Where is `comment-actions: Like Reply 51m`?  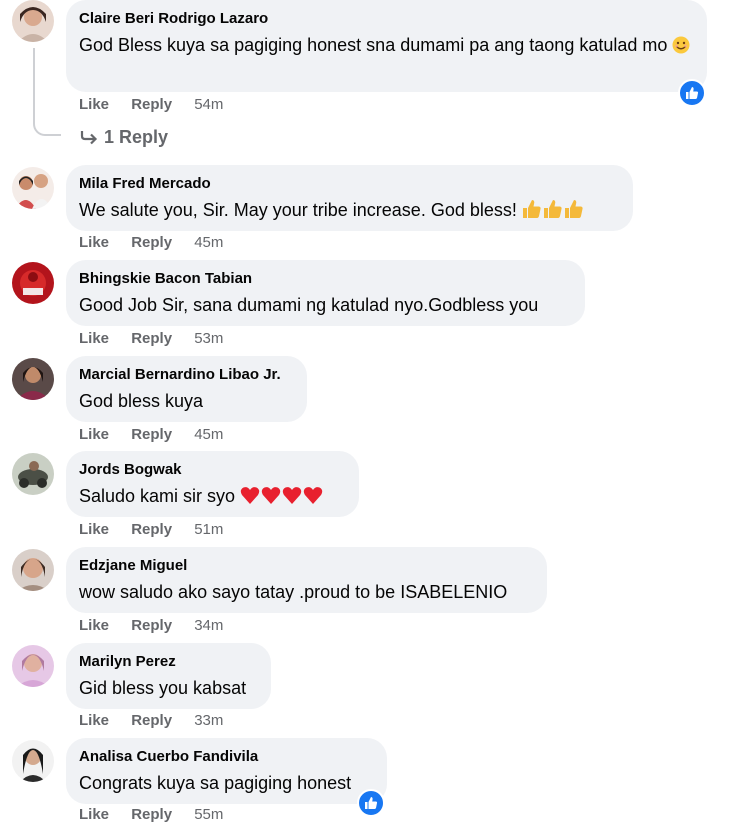 comment-actions: Like Reply 51m is located at coordinates (151, 530).